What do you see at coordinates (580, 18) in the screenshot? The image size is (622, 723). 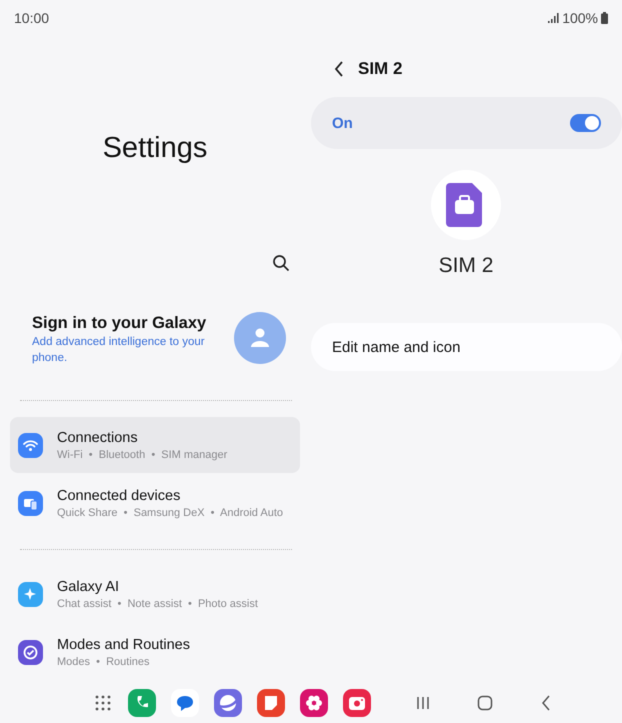 I see `battery-percent: 100%` at bounding box center [580, 18].